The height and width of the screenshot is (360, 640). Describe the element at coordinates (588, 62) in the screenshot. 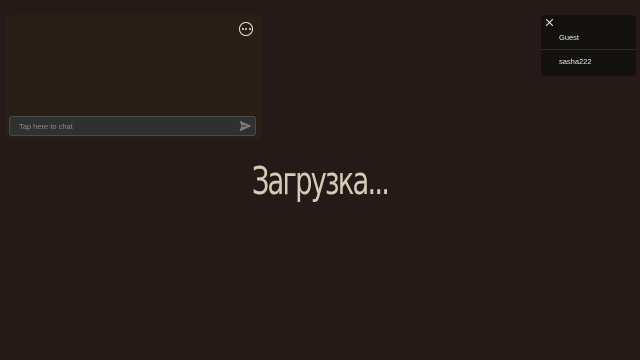

I see `player-item-sasha222: sasha222` at that location.